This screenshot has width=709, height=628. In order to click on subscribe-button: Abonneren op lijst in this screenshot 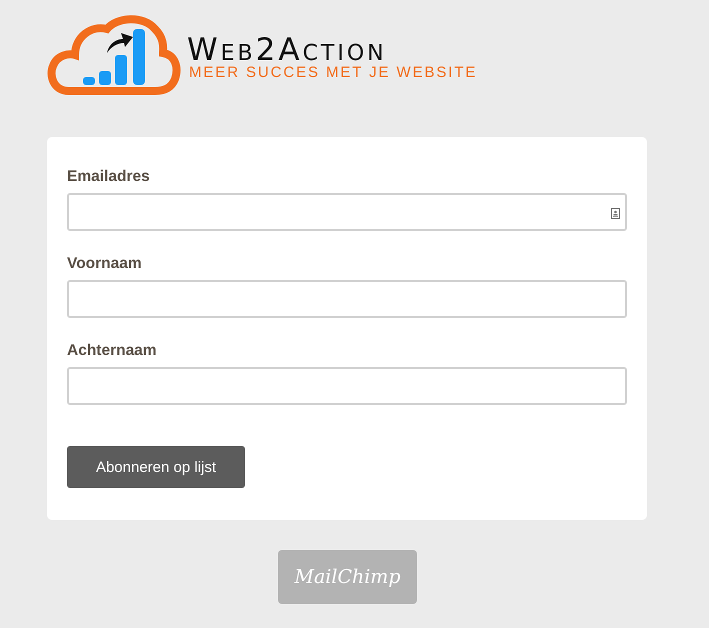, I will do `click(156, 467)`.